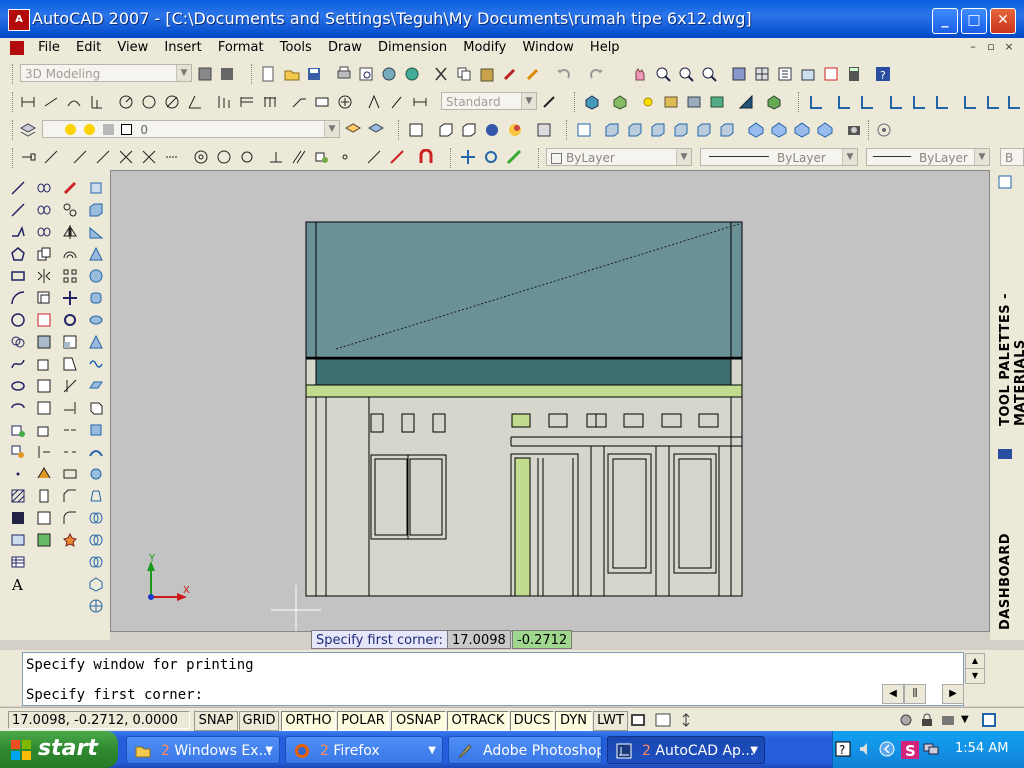 This screenshot has width=1024, height=768. I want to click on ucs-icon, so click(816, 102).